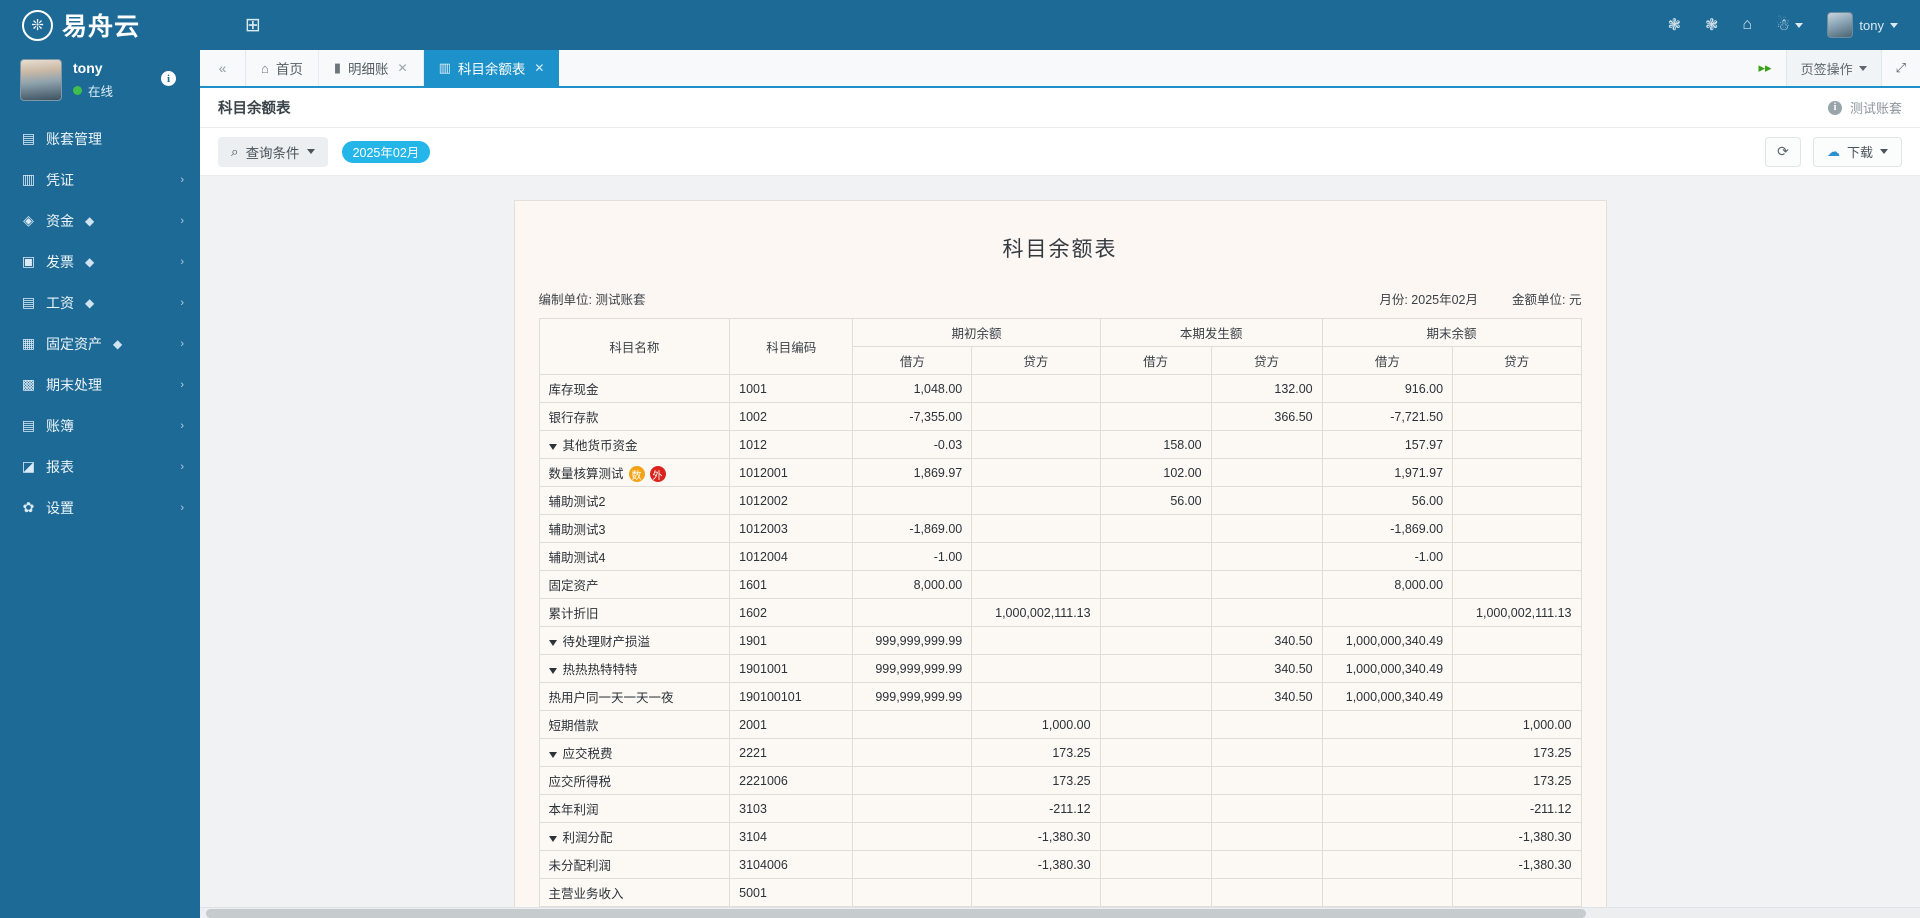 The width and height of the screenshot is (1920, 918). Describe the element at coordinates (28, 425) in the screenshot. I see `ledger-icon: ▤` at that location.